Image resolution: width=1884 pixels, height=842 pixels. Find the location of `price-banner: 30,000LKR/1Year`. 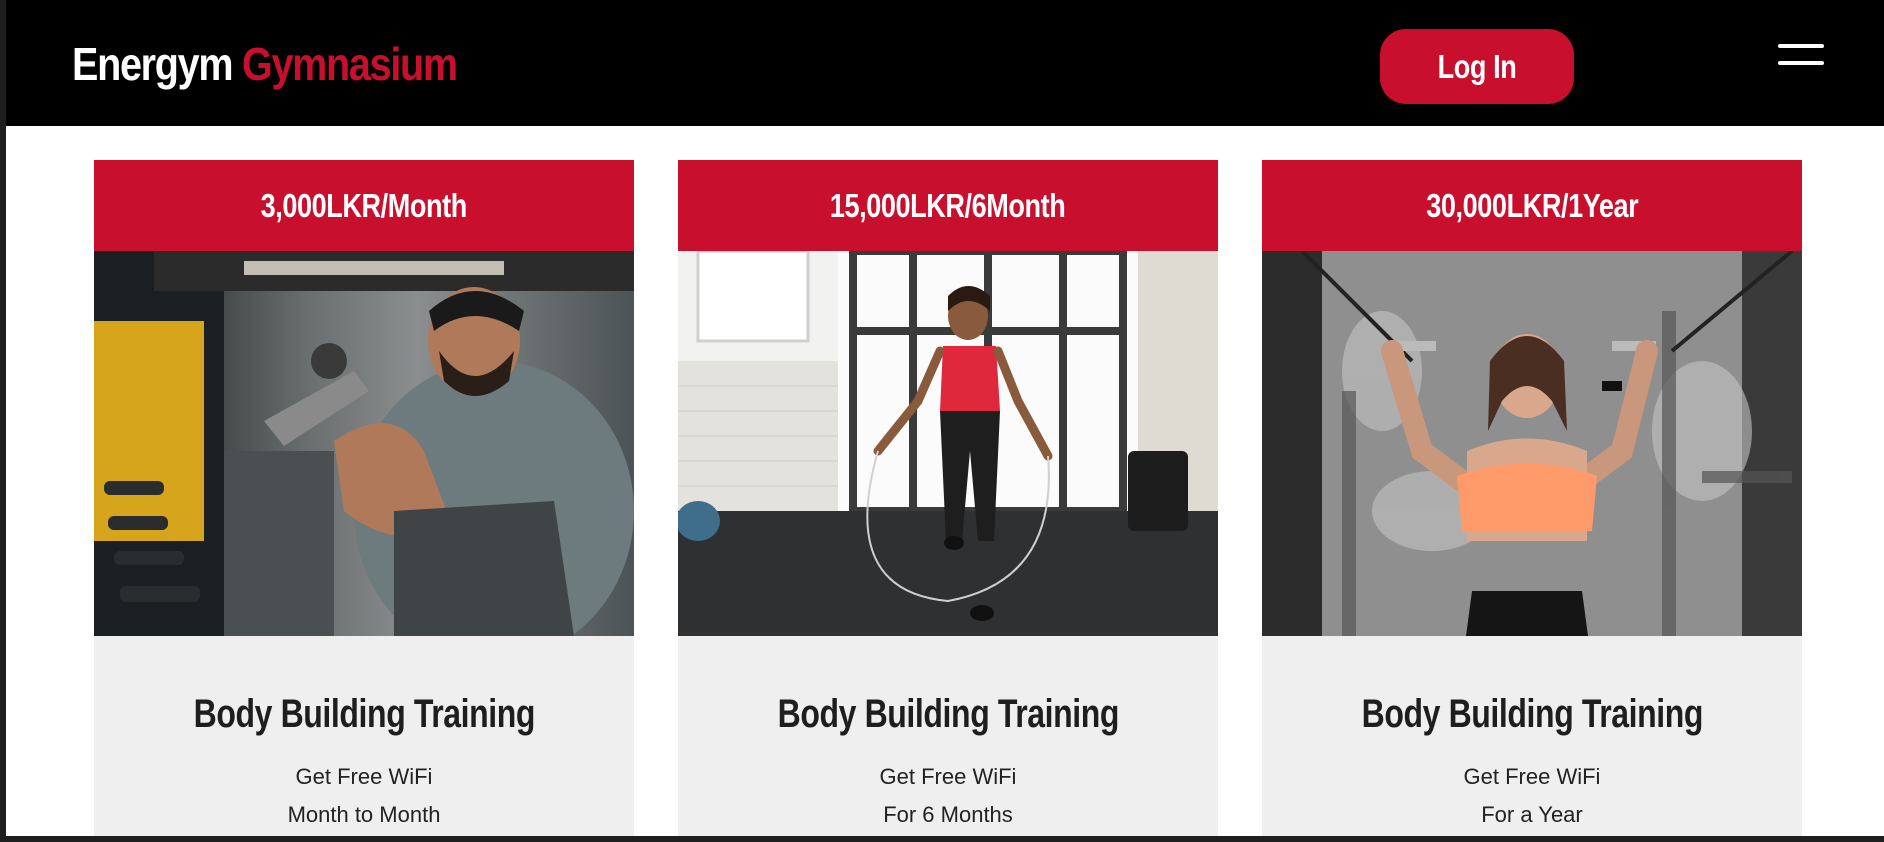

price-banner: 30,000LKR/1Year is located at coordinates (1532, 205).